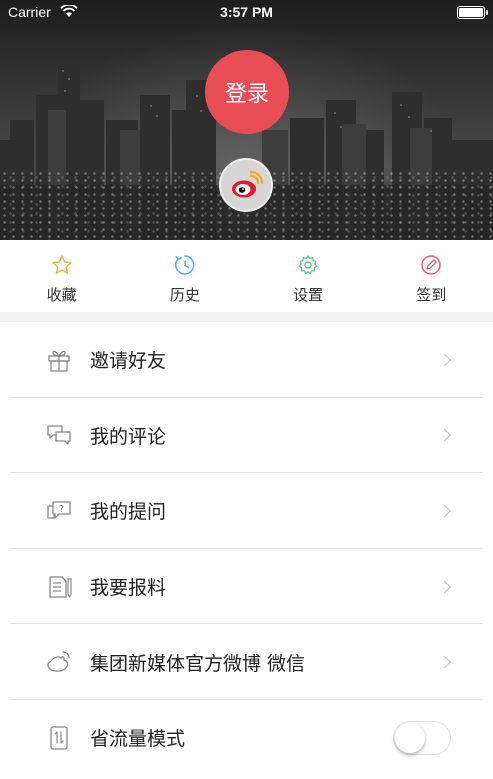 The width and height of the screenshot is (493, 779). I want to click on login-button: 登录, so click(247, 92).